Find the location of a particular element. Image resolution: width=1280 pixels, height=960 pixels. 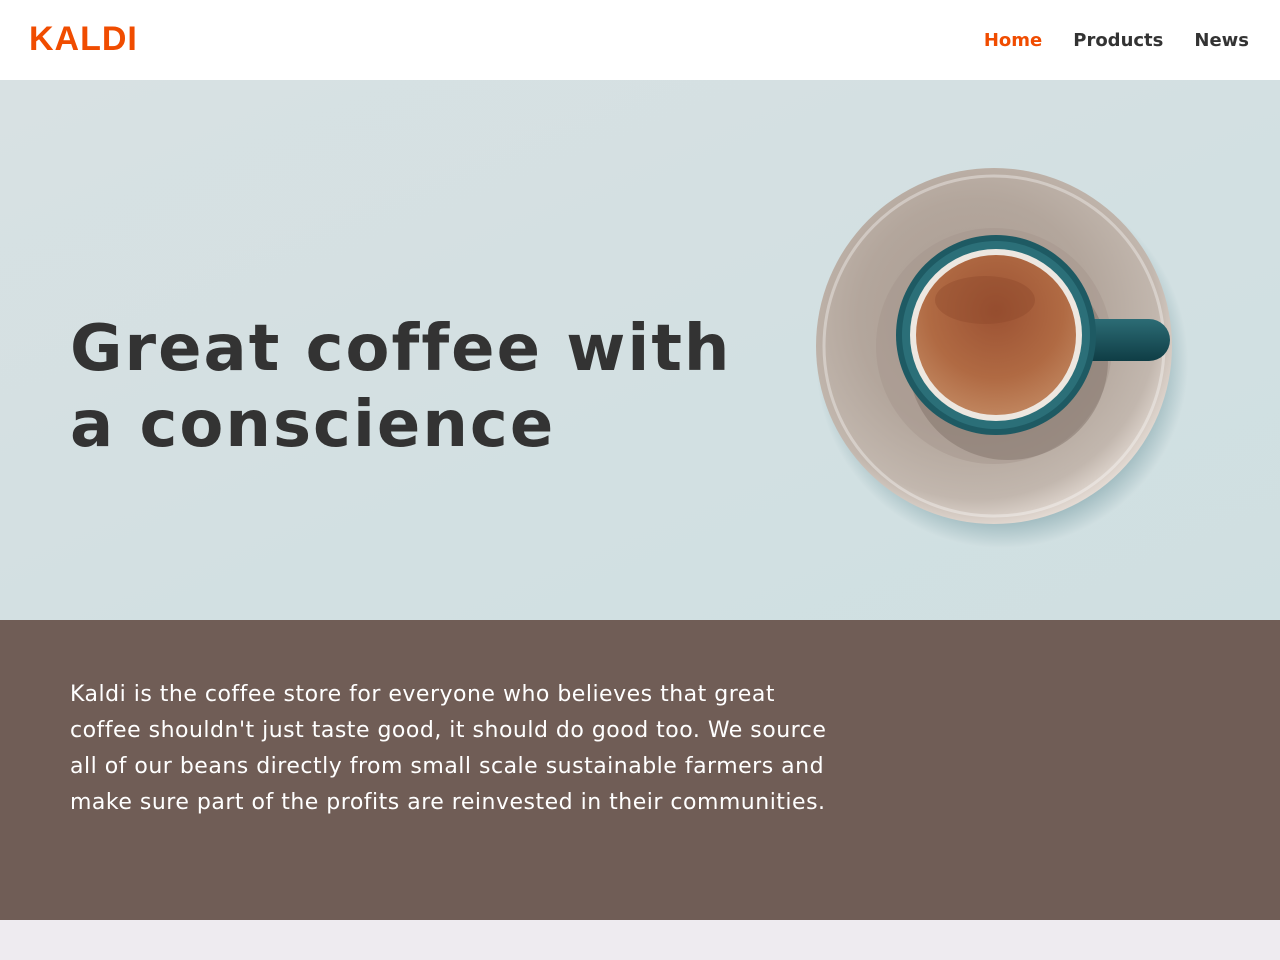

nav-products: Products is located at coordinates (1118, 40).